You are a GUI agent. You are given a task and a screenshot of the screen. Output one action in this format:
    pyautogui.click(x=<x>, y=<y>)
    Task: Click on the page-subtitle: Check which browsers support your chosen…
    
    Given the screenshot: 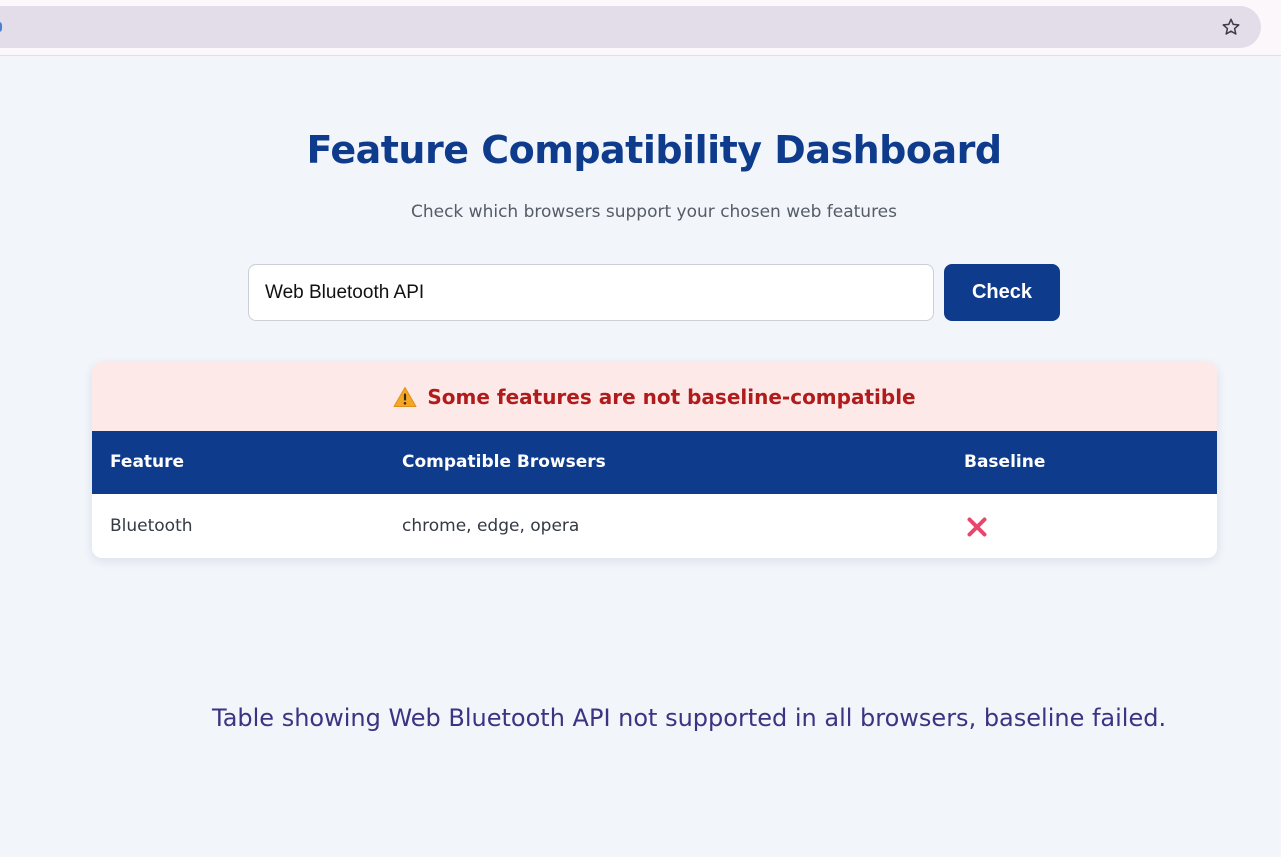 What is the action you would take?
    pyautogui.click(x=653, y=212)
    